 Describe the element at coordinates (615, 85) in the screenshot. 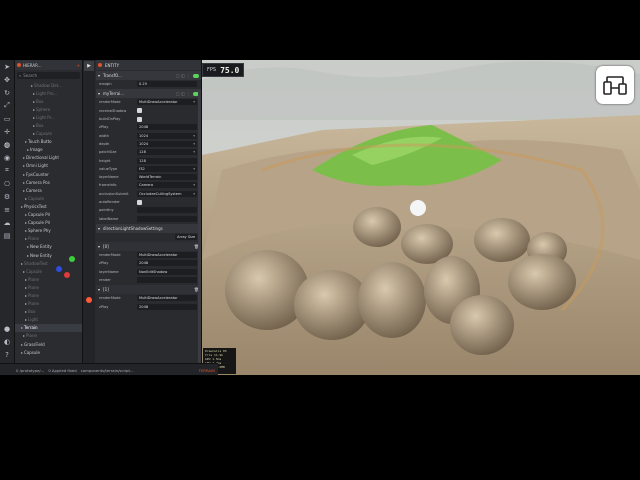

I see `device-toggle-button` at that location.